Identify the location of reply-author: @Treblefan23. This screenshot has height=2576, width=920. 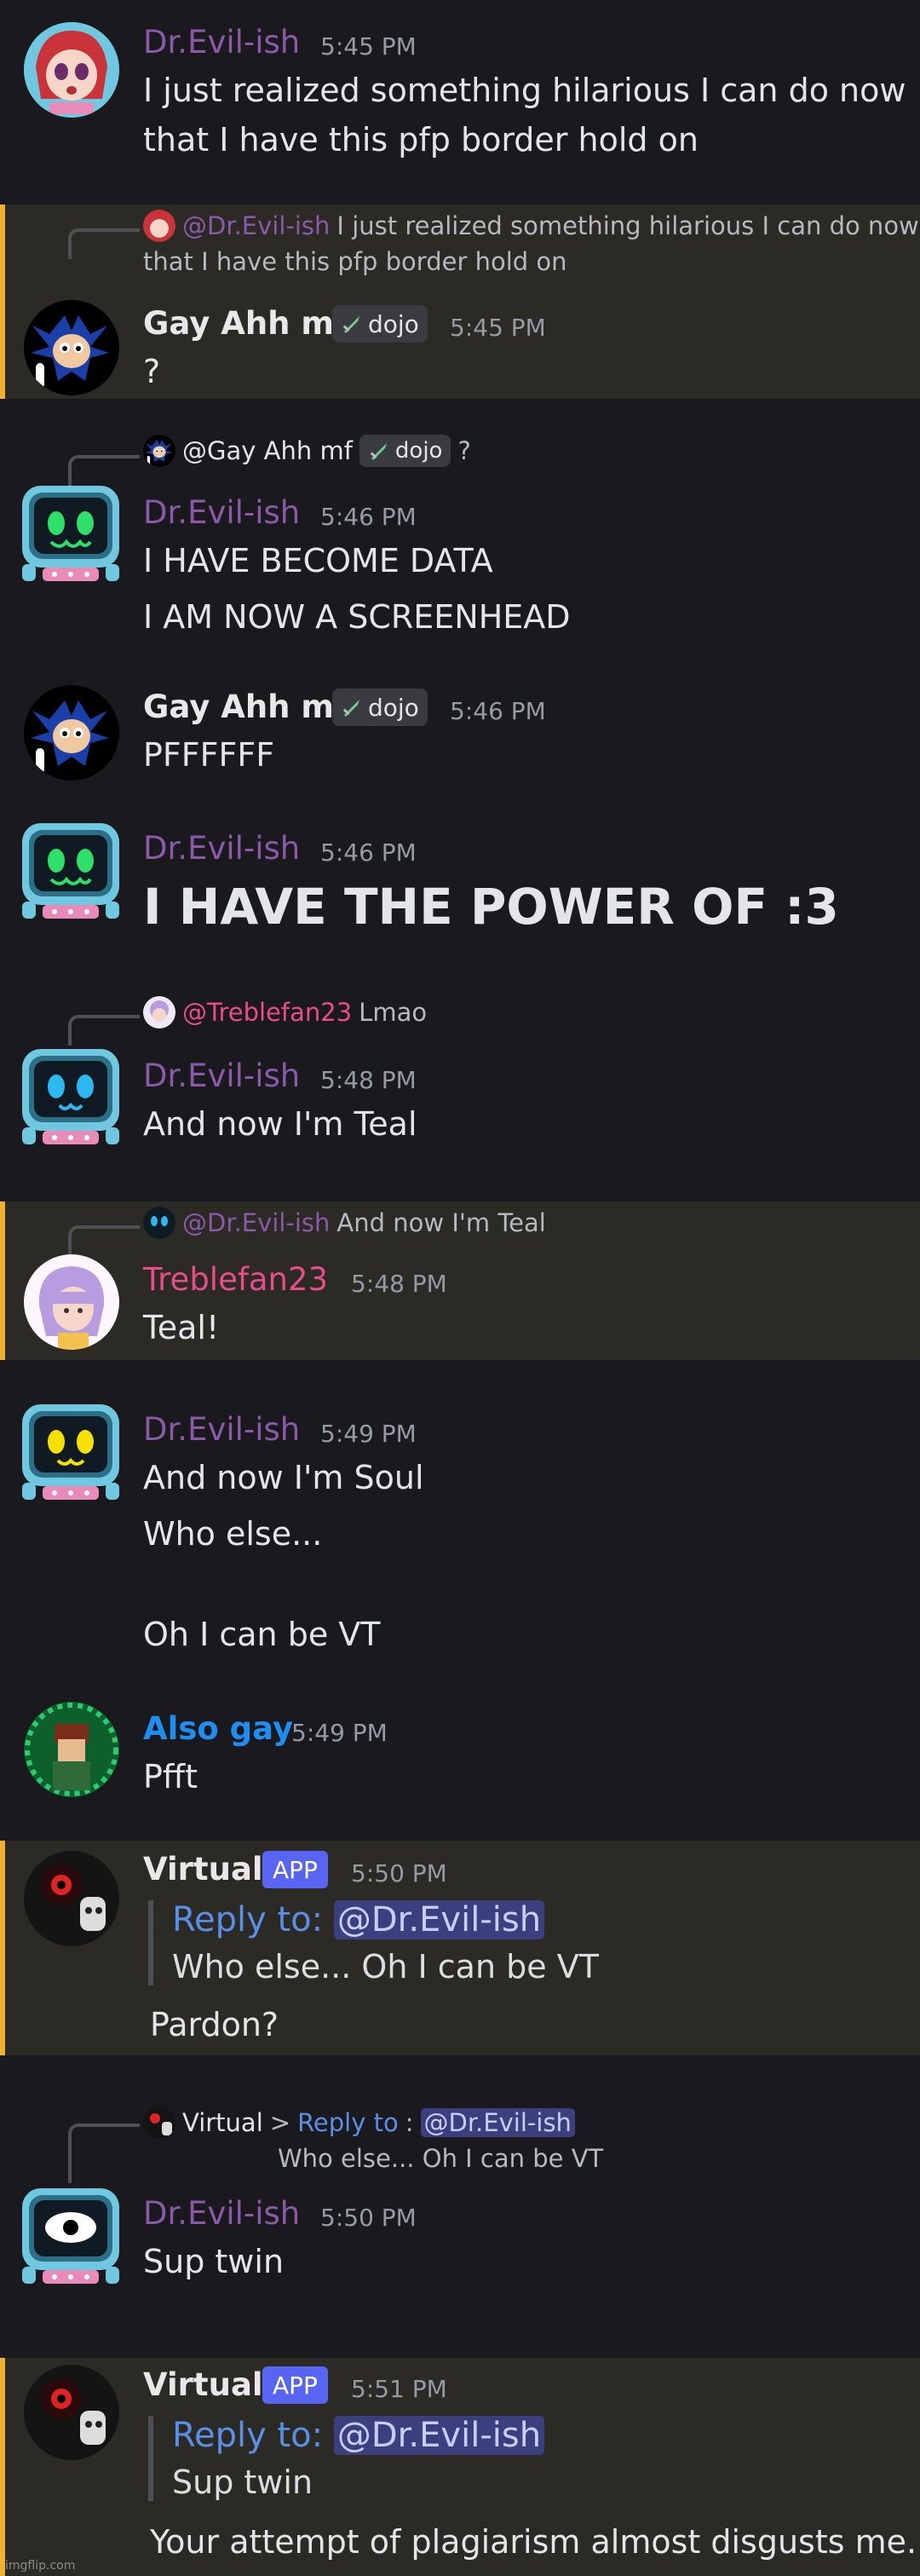
(267, 1012).